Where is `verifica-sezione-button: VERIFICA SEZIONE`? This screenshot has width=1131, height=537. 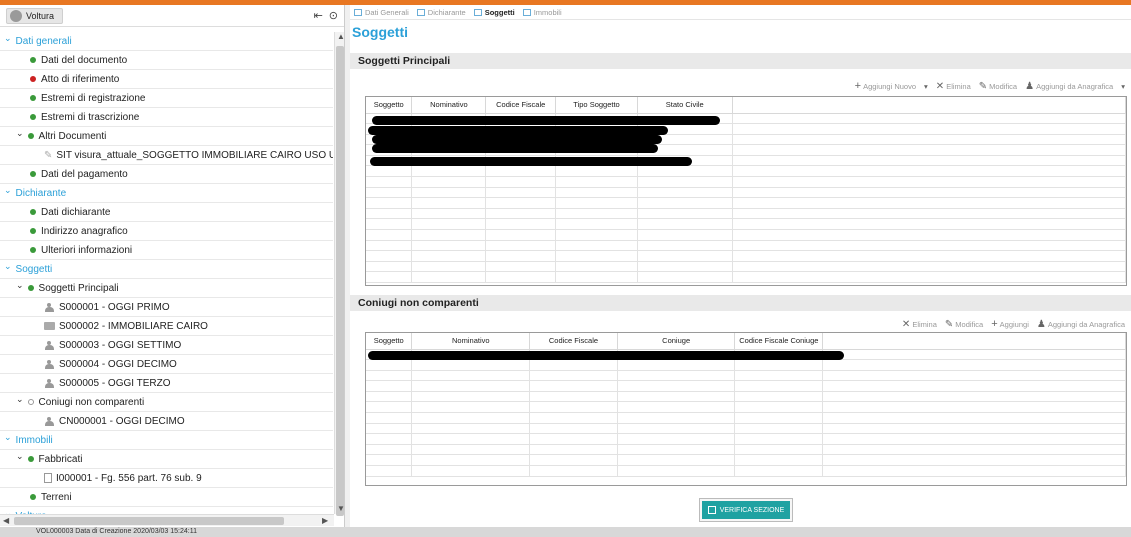
verifica-sezione-button: VERIFICA SEZIONE is located at coordinates (746, 510).